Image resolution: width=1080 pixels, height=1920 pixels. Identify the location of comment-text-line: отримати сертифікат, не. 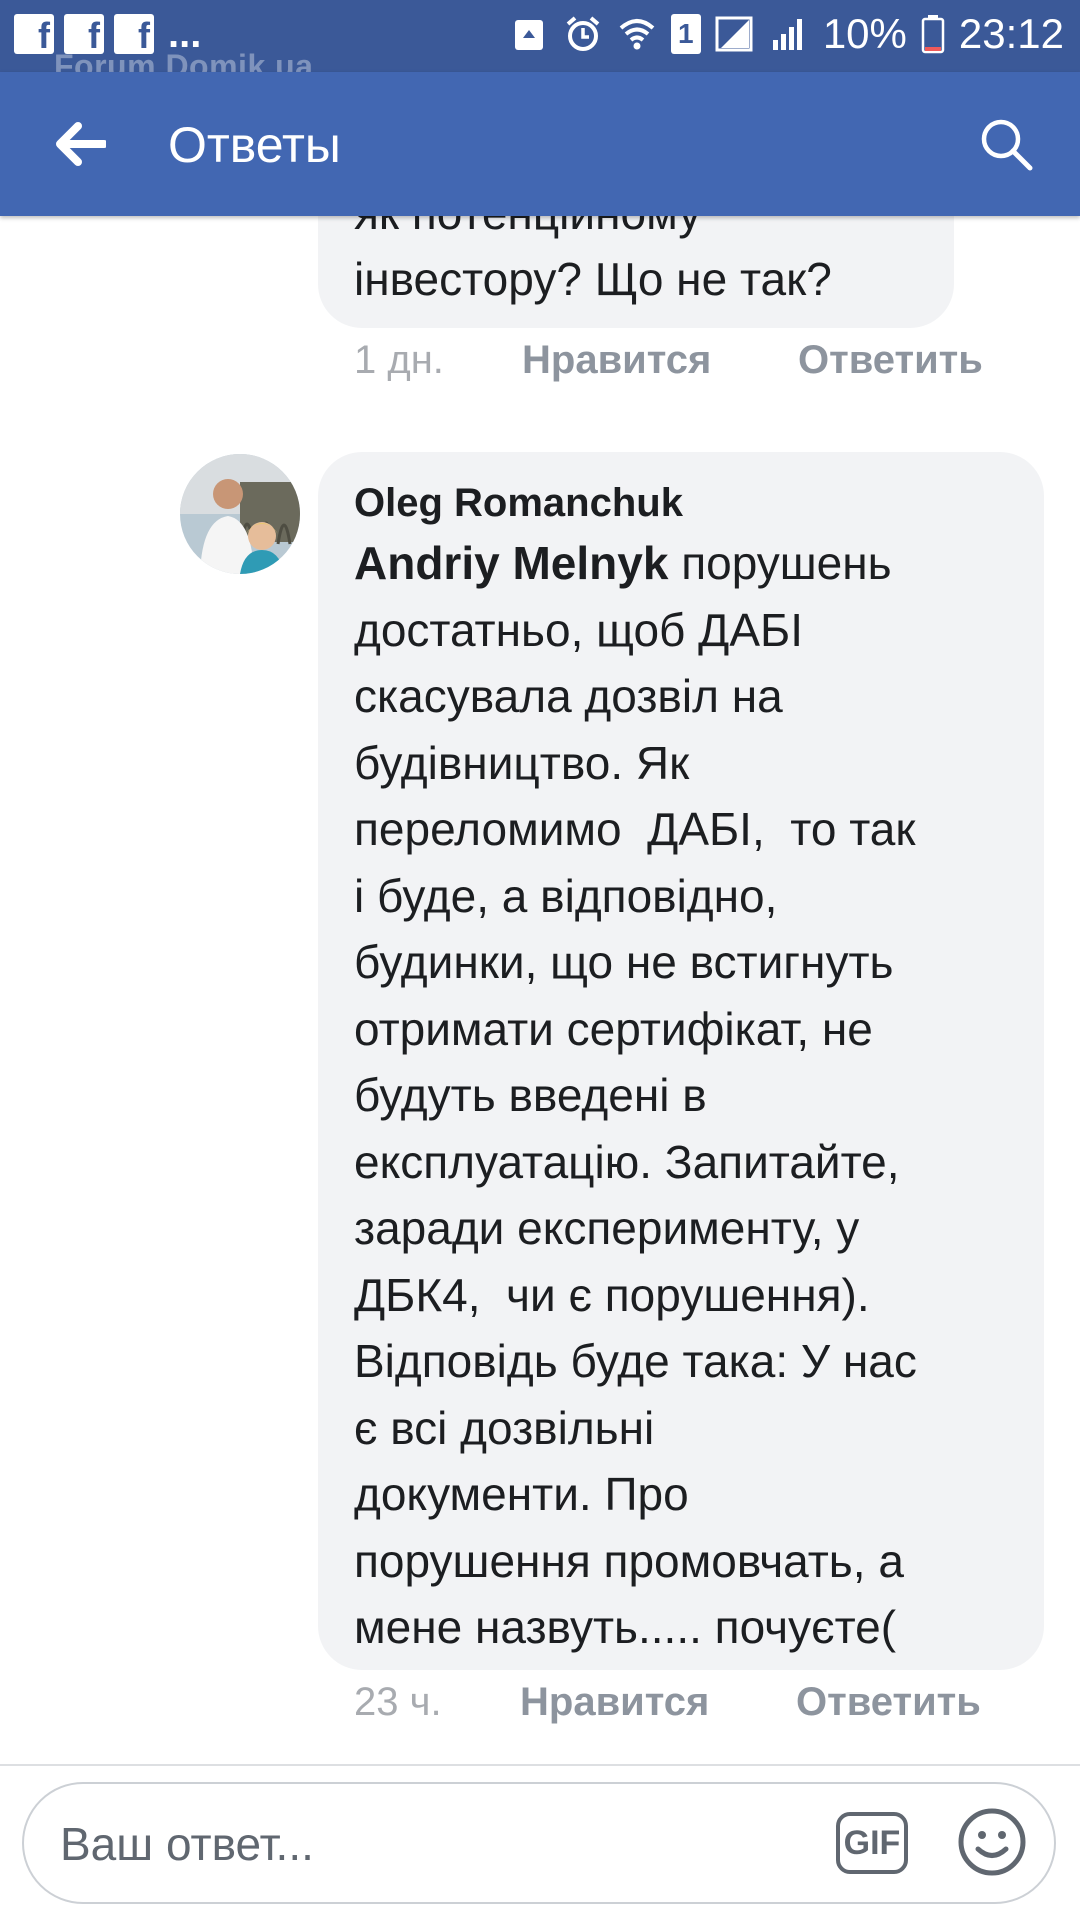
(613, 1028).